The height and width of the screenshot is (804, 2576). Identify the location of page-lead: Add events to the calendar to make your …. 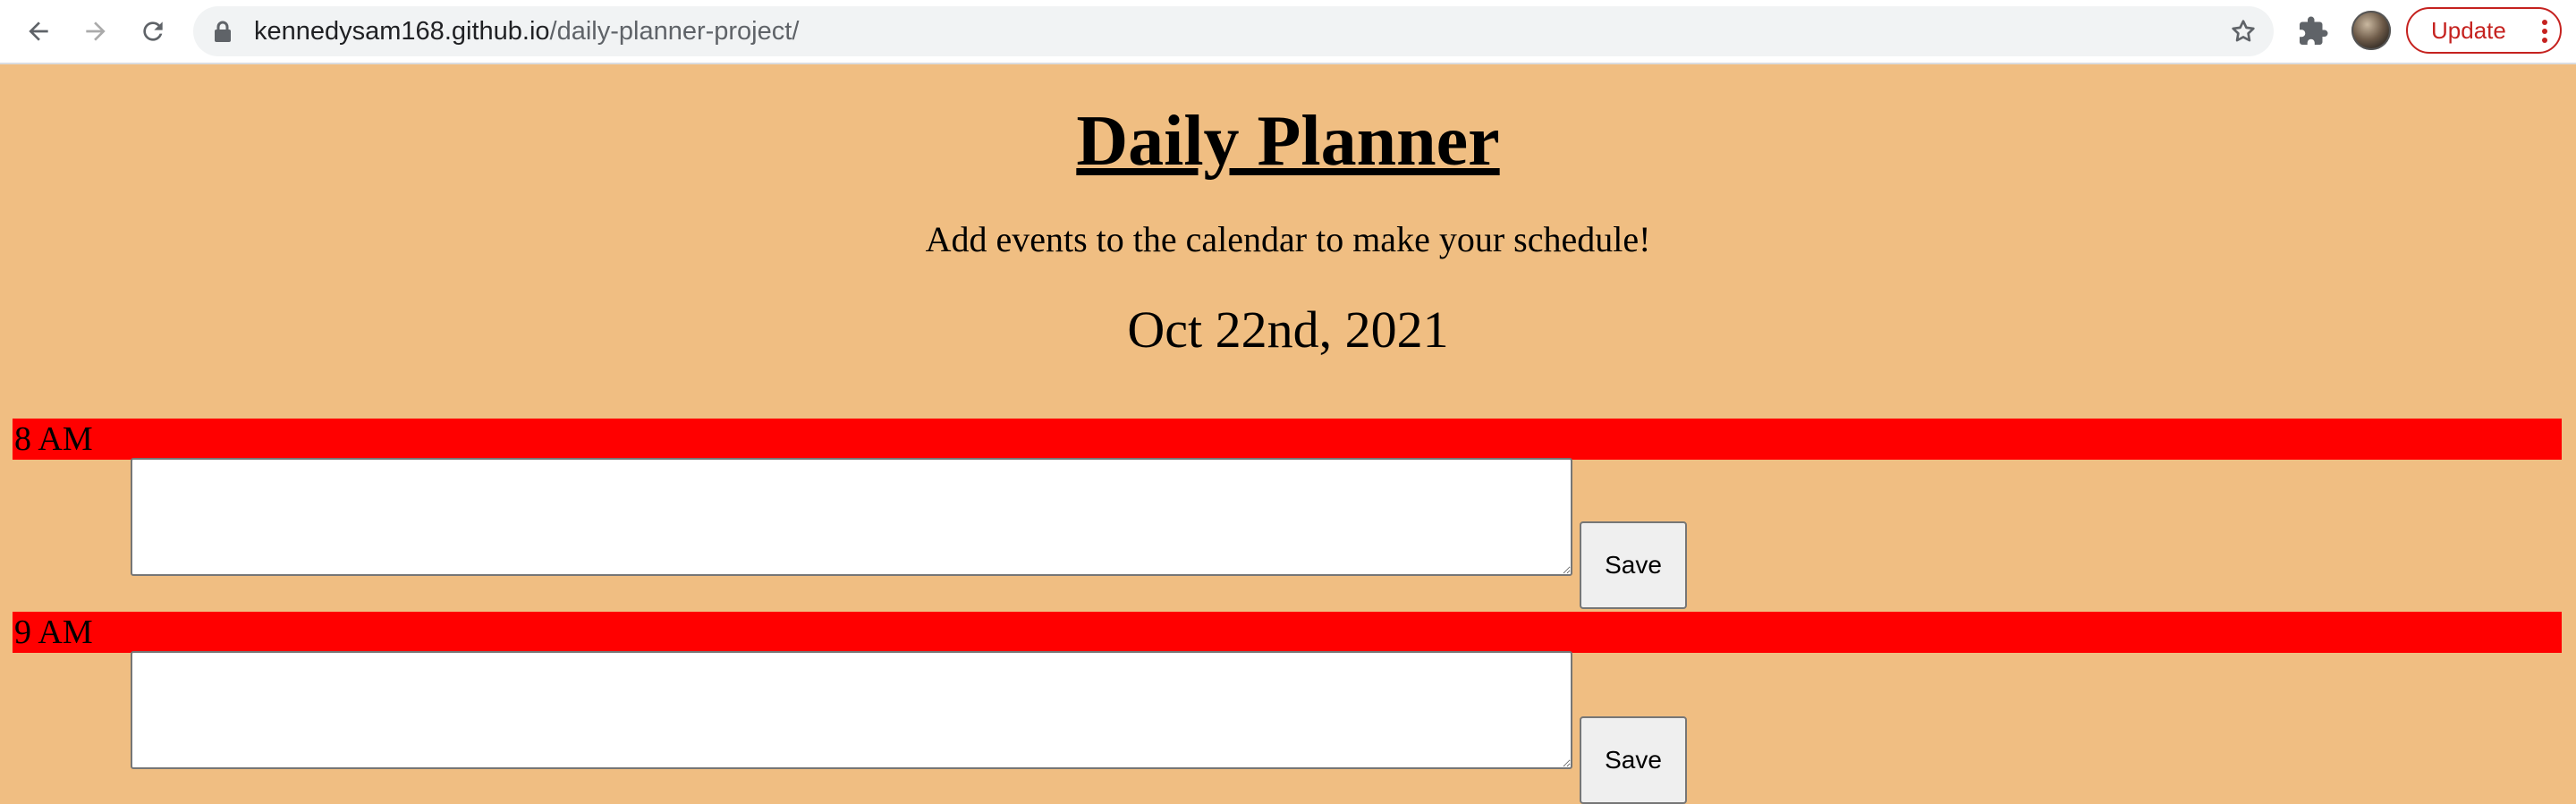
(1288, 239).